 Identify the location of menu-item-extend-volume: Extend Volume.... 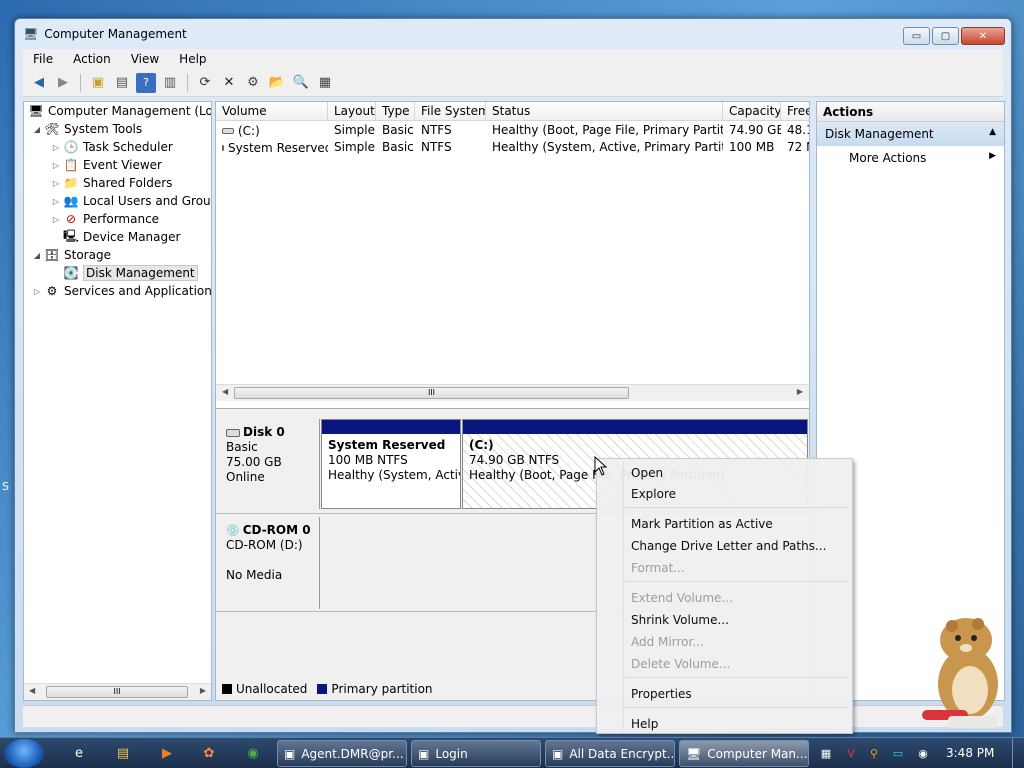
(682, 598).